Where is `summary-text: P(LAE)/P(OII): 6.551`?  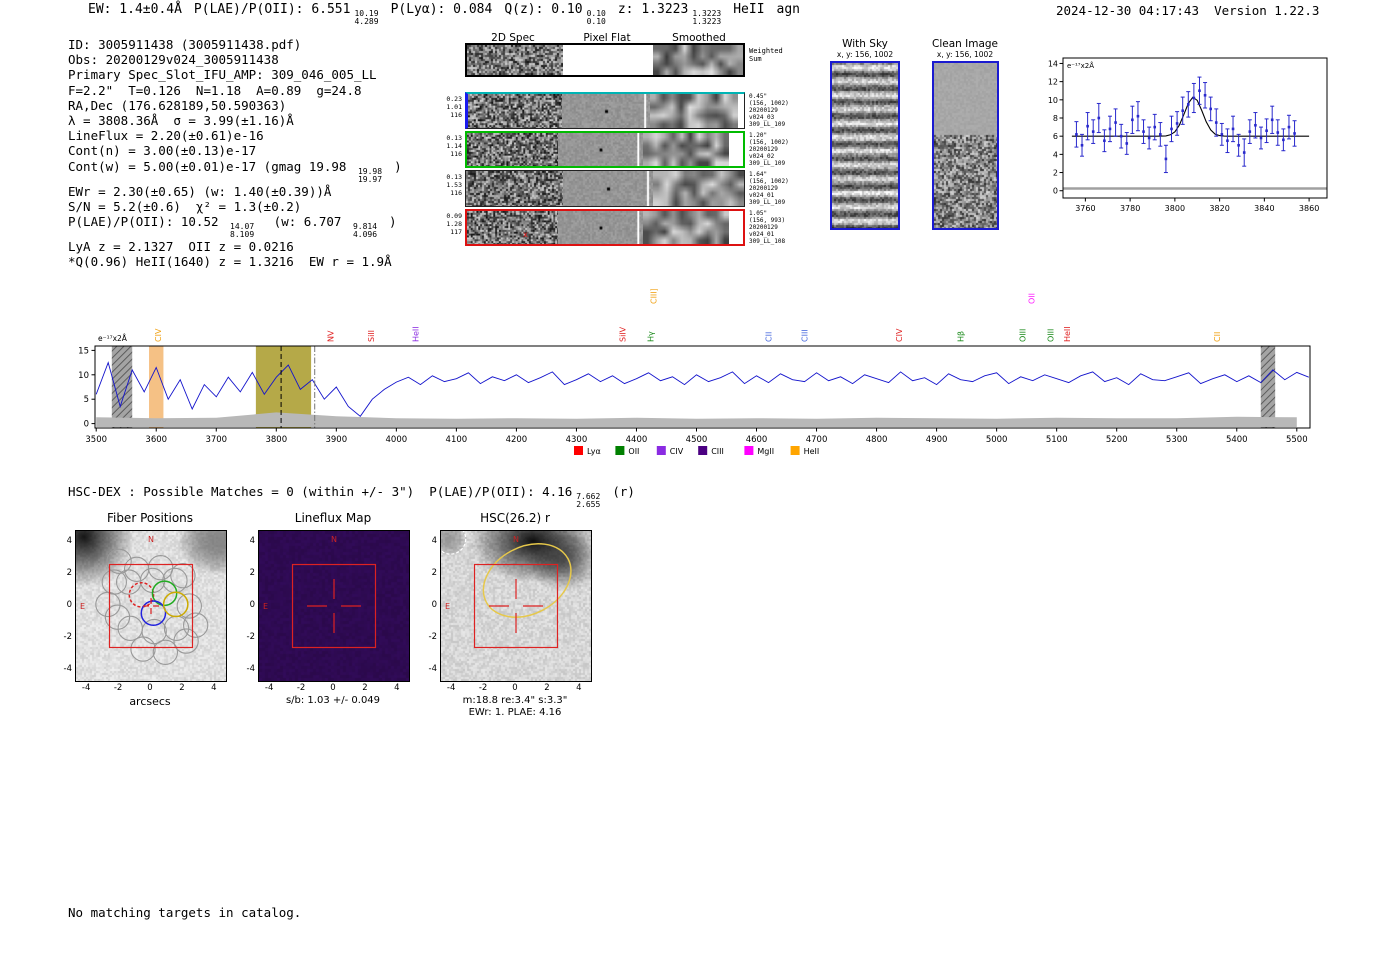
summary-text: P(LAE)/P(OII): 6.551 is located at coordinates (272, 9).